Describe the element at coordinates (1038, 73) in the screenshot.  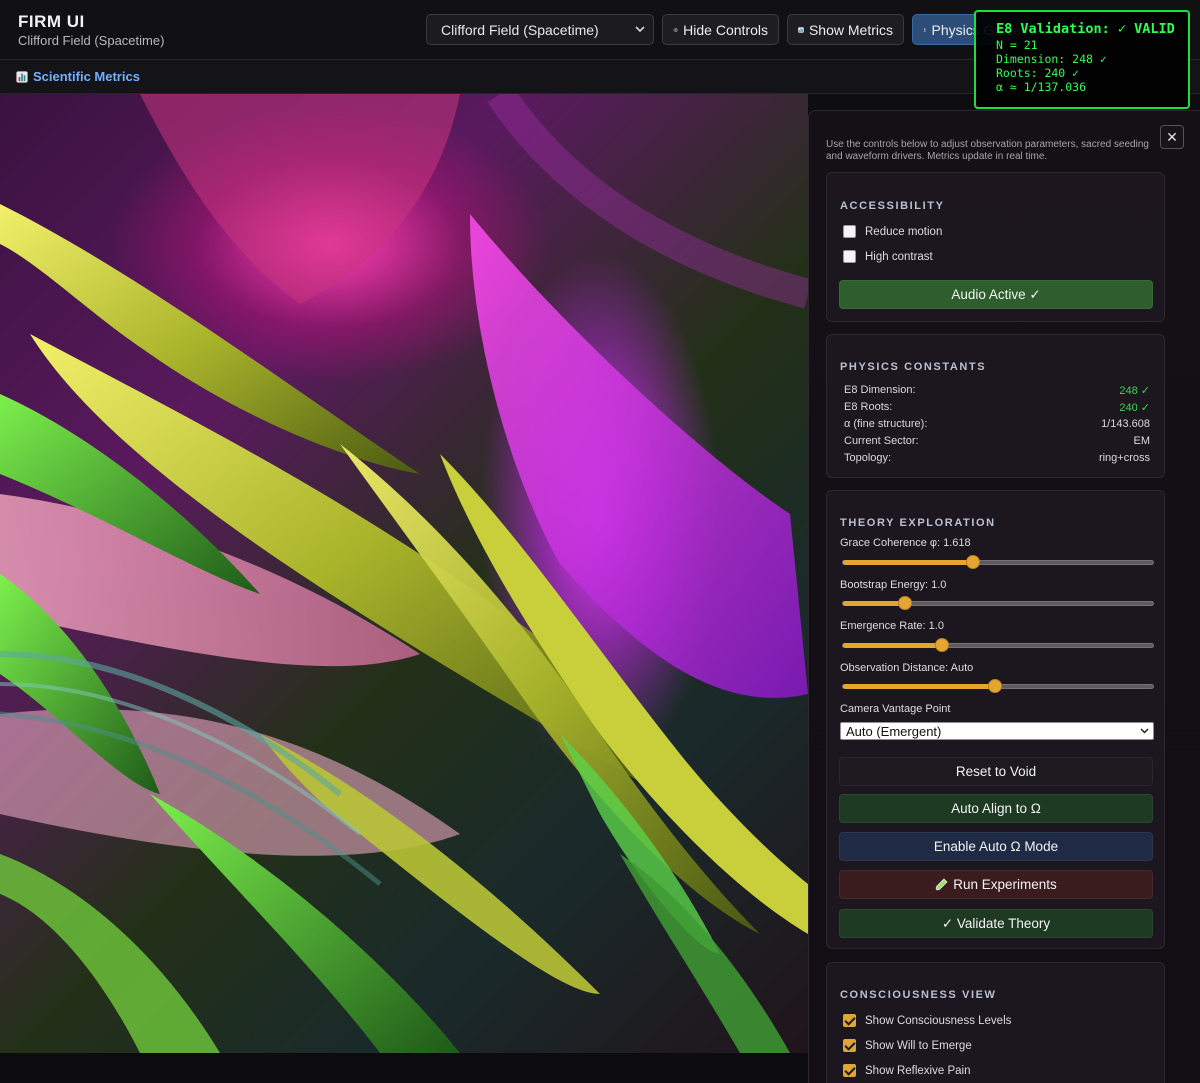
I see `e8-roots: Roots: 240 ✓` at that location.